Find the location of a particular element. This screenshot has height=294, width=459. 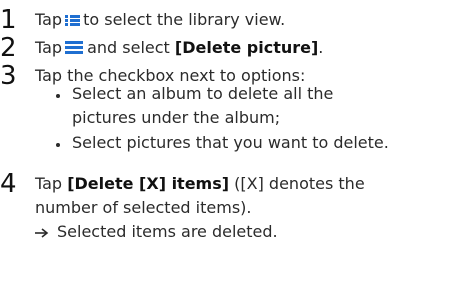

step-text: Tap and select [Delete picture]. is located at coordinates (179, 48).